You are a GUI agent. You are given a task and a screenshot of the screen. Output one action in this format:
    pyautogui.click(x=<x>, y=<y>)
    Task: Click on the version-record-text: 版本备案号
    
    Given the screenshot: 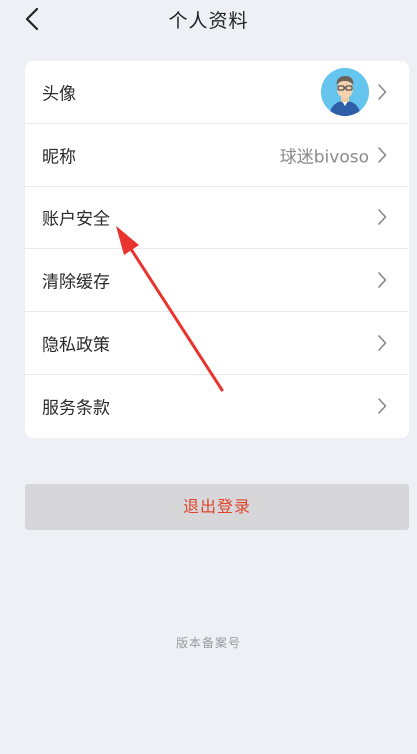 What is the action you would take?
    pyautogui.click(x=208, y=643)
    